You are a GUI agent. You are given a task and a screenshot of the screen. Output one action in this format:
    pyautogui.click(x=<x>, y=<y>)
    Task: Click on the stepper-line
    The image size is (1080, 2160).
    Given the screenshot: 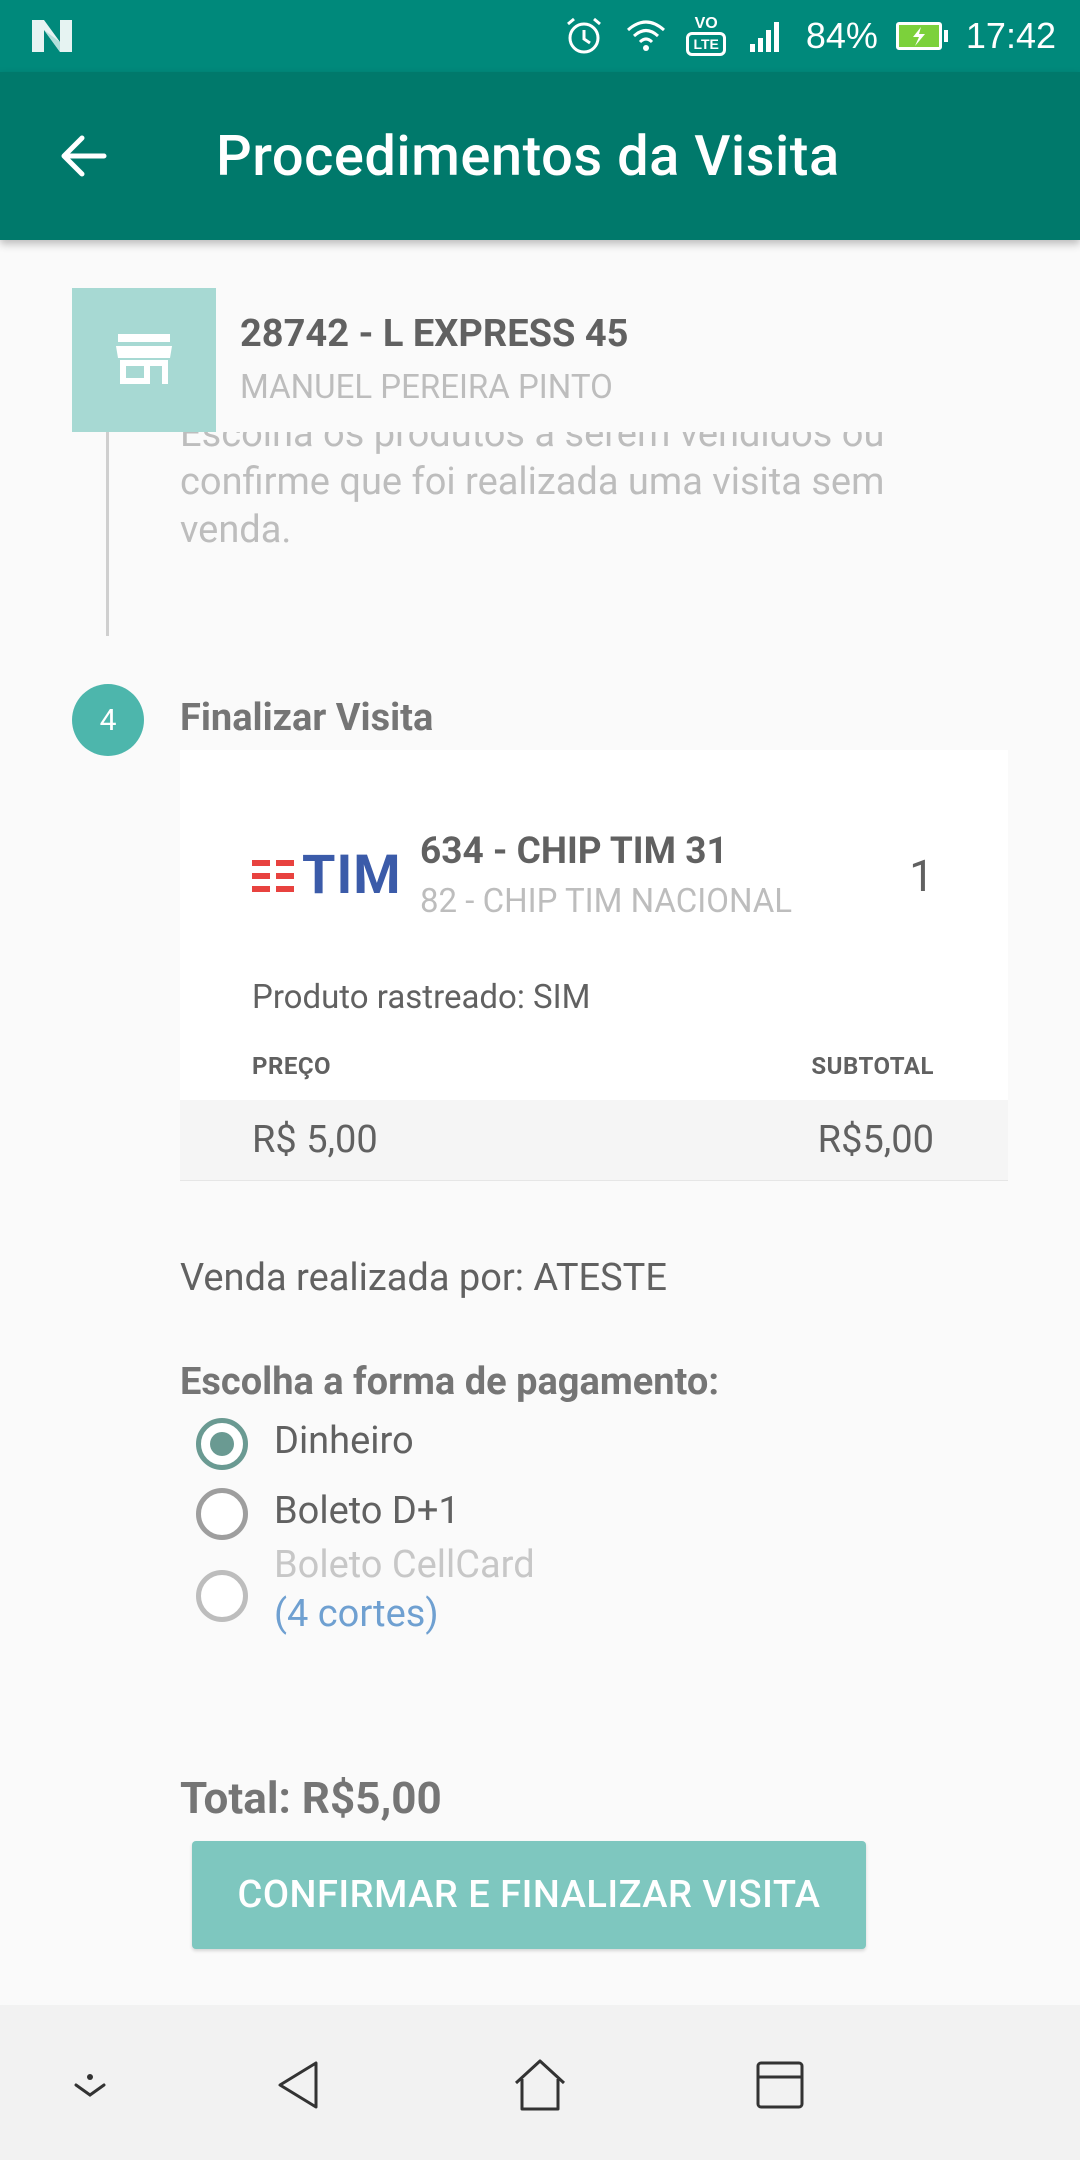 What is the action you would take?
    pyautogui.click(x=107, y=534)
    